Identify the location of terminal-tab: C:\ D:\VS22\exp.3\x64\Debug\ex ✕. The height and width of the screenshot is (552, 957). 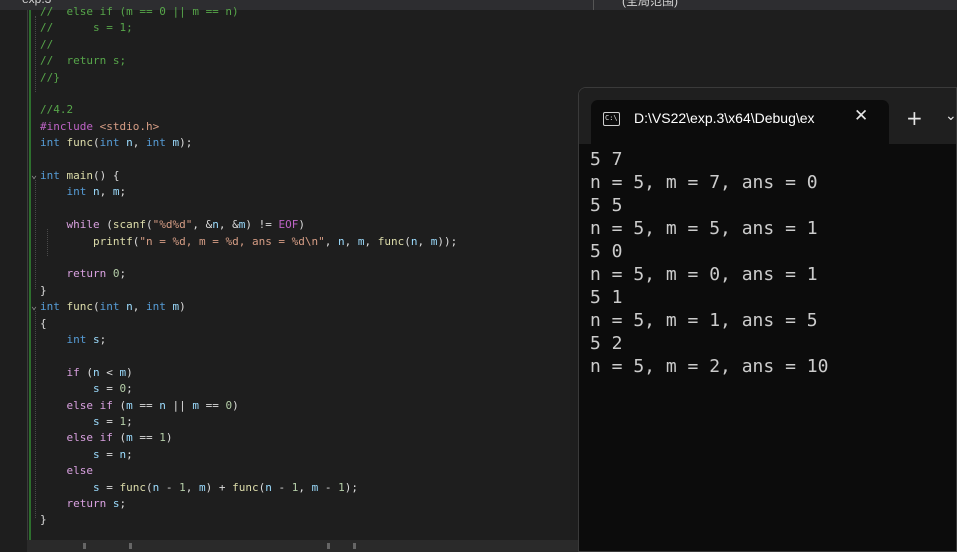
(740, 122).